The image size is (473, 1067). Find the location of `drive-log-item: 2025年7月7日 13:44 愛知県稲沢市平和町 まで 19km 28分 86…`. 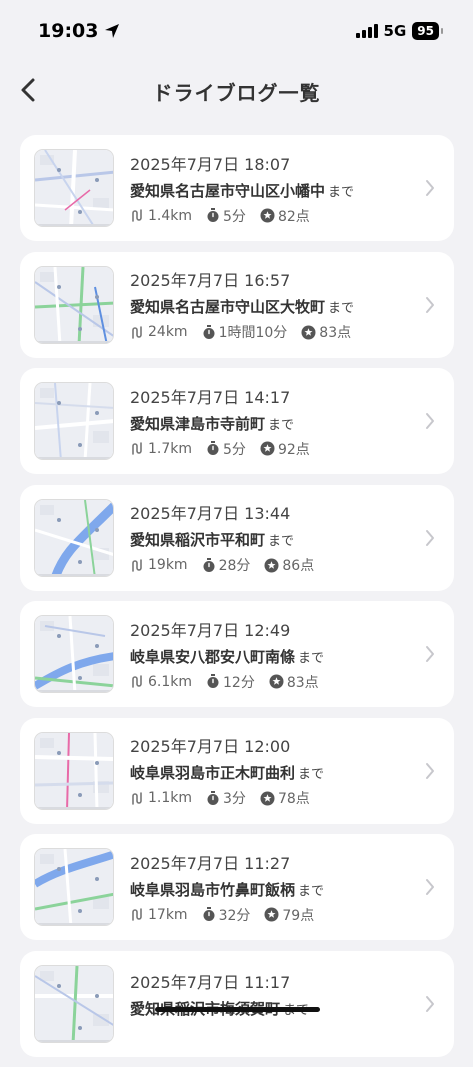

drive-log-item: 2025年7月7日 13:44 愛知県稲沢市平和町 まで 19km 28分 86… is located at coordinates (237, 537).